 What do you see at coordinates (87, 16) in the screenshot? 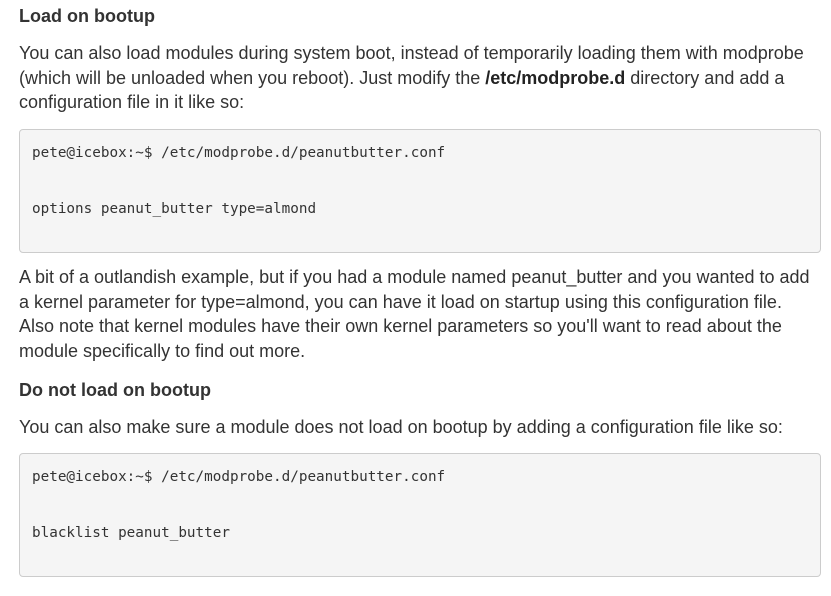
I see `section-heading-load-on-bootup: Load on bootup` at bounding box center [87, 16].